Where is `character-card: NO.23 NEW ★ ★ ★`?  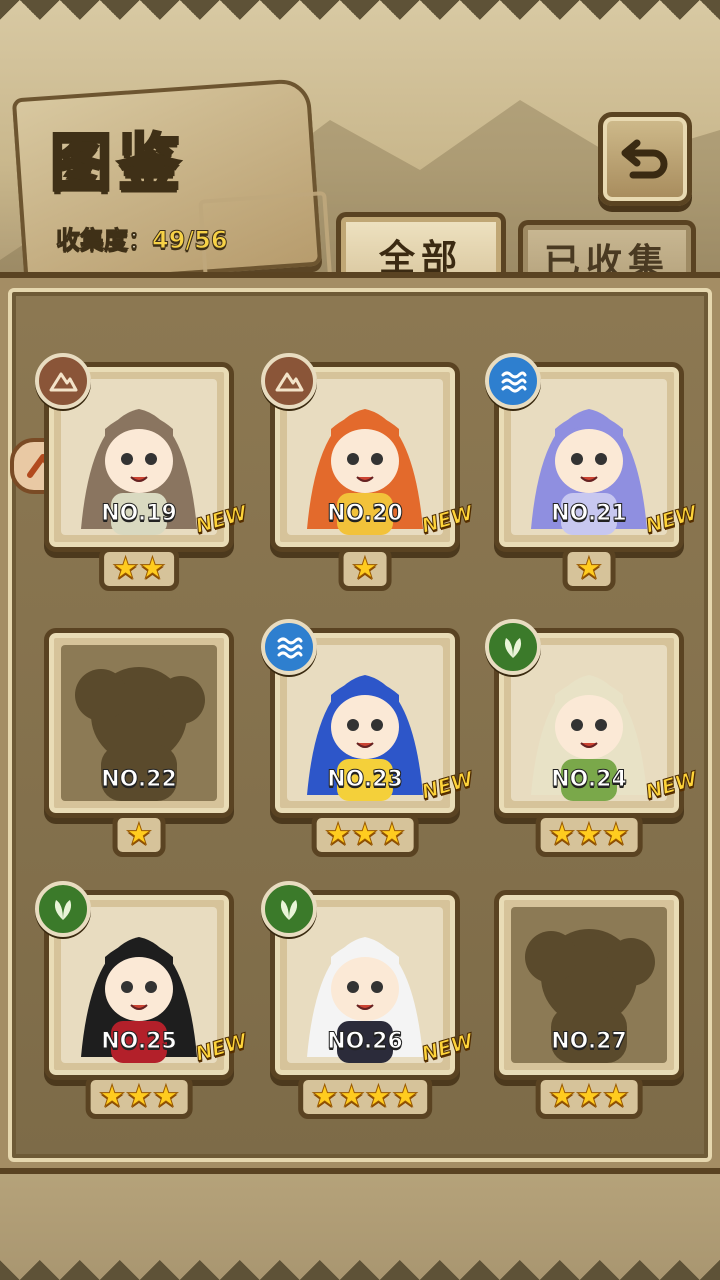 character-card: NO.23 NEW ★ ★ ★ is located at coordinates (368, 738).